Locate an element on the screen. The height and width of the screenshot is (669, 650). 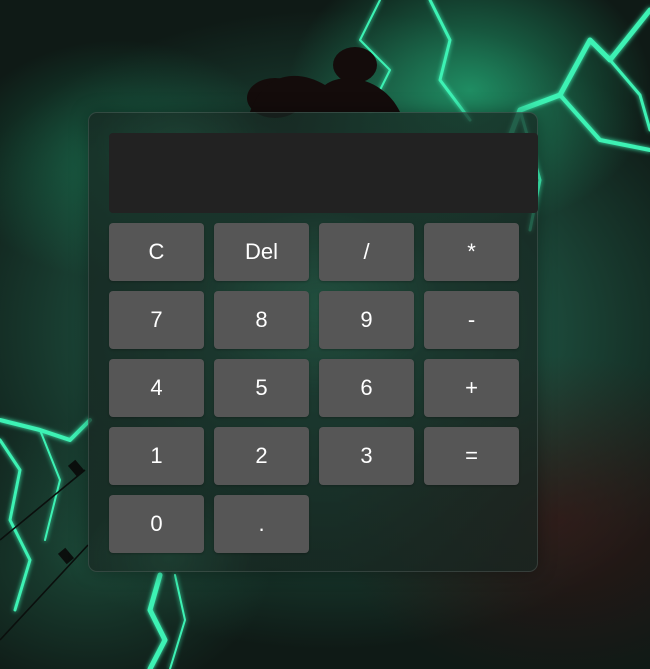
digit-2-button: 2 is located at coordinates (261, 456).